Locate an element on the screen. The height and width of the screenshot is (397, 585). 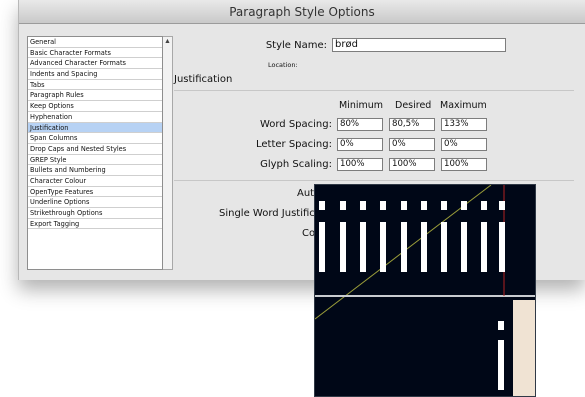
list-item-indents-and-spacing: Indents and Spacing is located at coordinates (95, 74).